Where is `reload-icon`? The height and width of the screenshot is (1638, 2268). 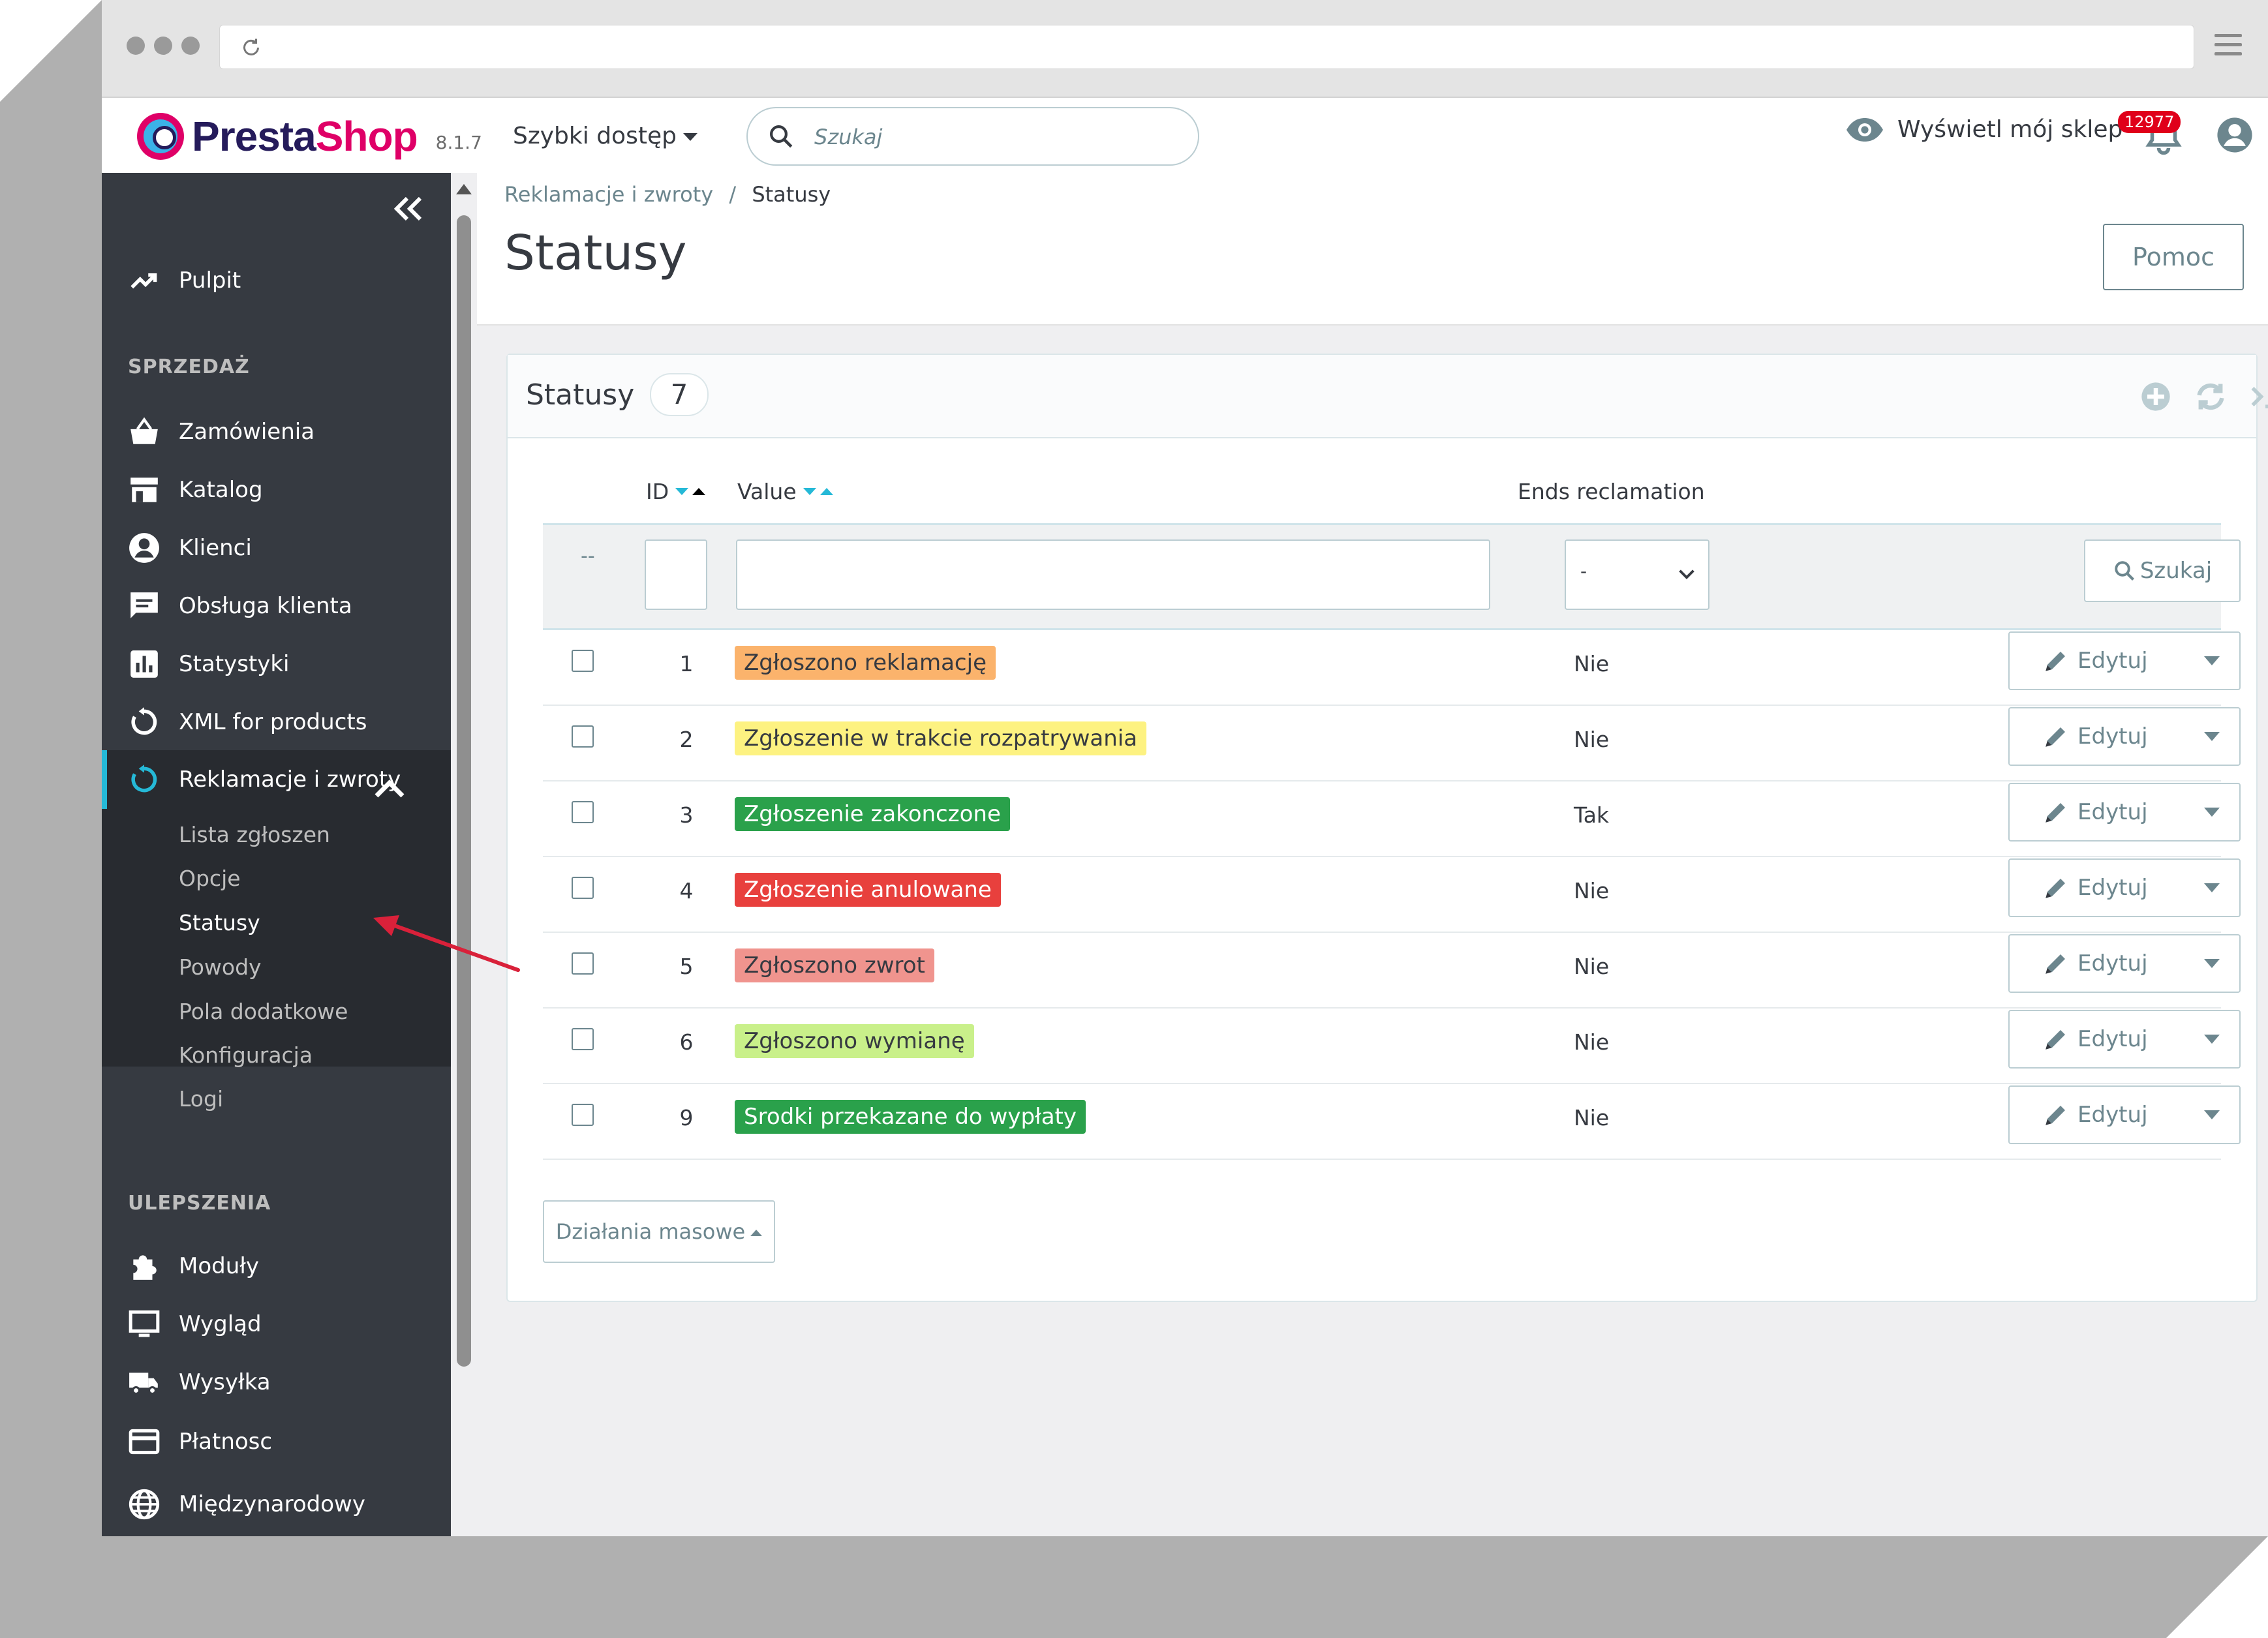 reload-icon is located at coordinates (251, 48).